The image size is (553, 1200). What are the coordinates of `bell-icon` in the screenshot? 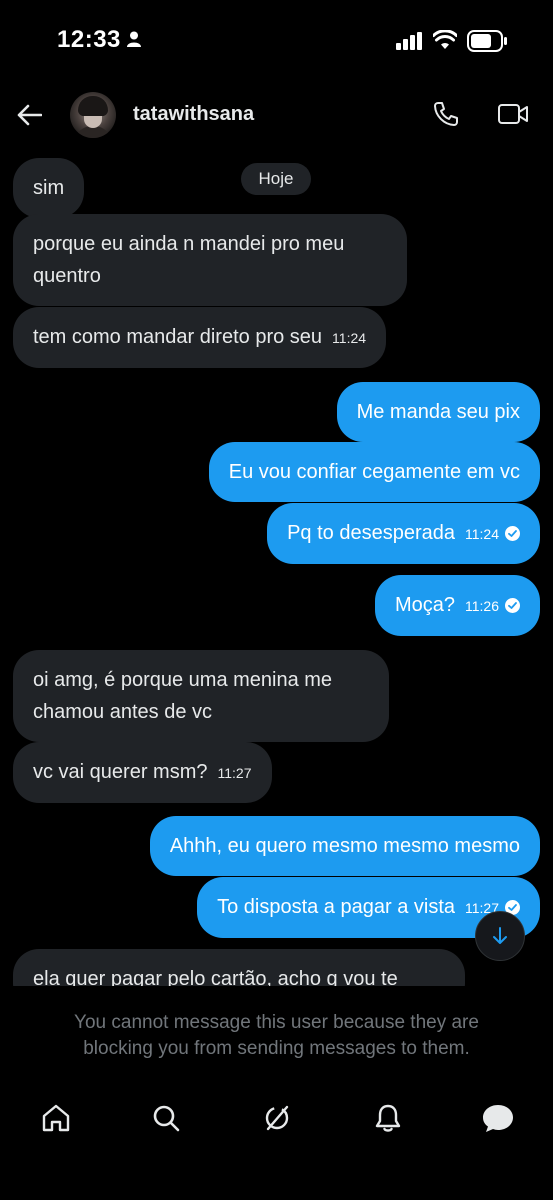 It's located at (388, 1118).